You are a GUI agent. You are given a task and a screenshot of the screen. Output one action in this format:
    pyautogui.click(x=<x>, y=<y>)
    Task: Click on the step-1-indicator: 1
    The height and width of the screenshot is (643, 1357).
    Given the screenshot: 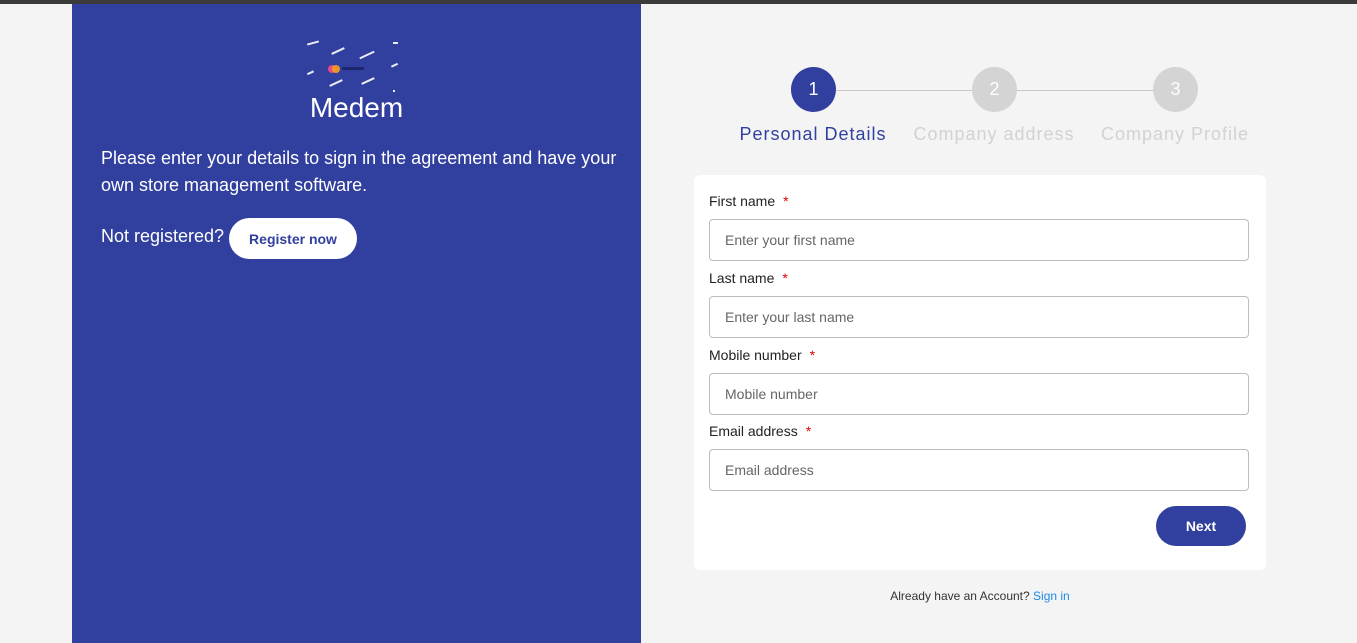 What is the action you would take?
    pyautogui.click(x=813, y=89)
    